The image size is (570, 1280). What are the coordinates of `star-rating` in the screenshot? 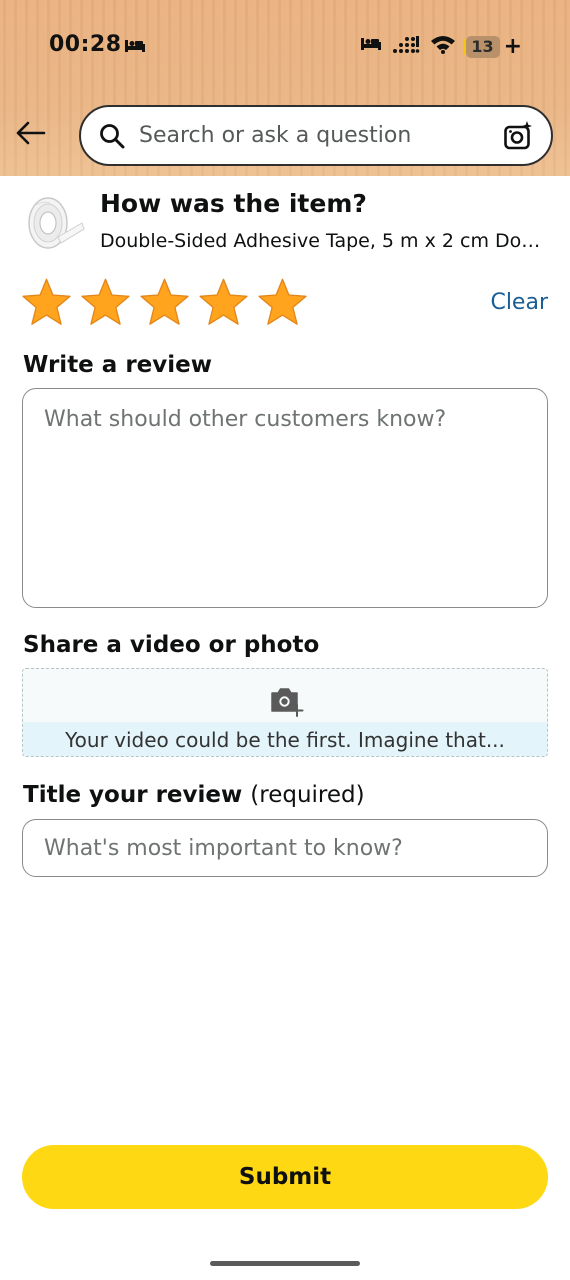 It's located at (164, 302).